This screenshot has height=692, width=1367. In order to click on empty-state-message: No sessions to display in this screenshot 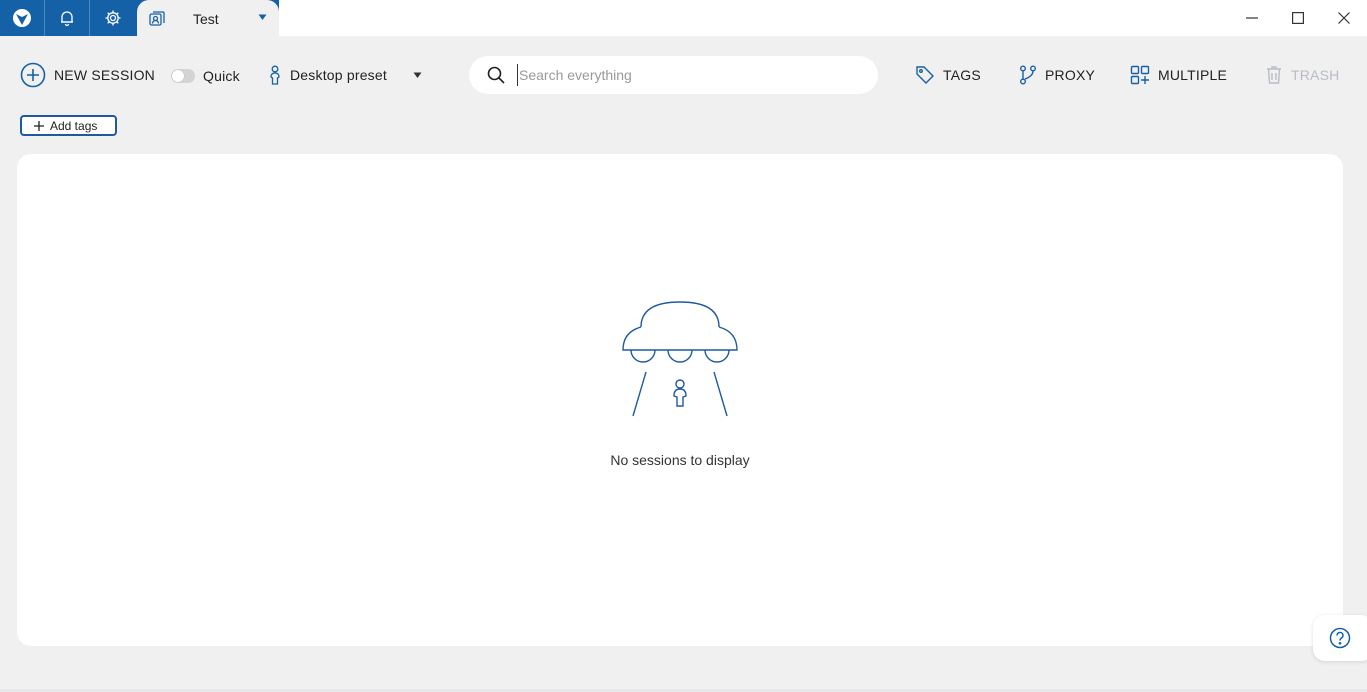, I will do `click(680, 460)`.